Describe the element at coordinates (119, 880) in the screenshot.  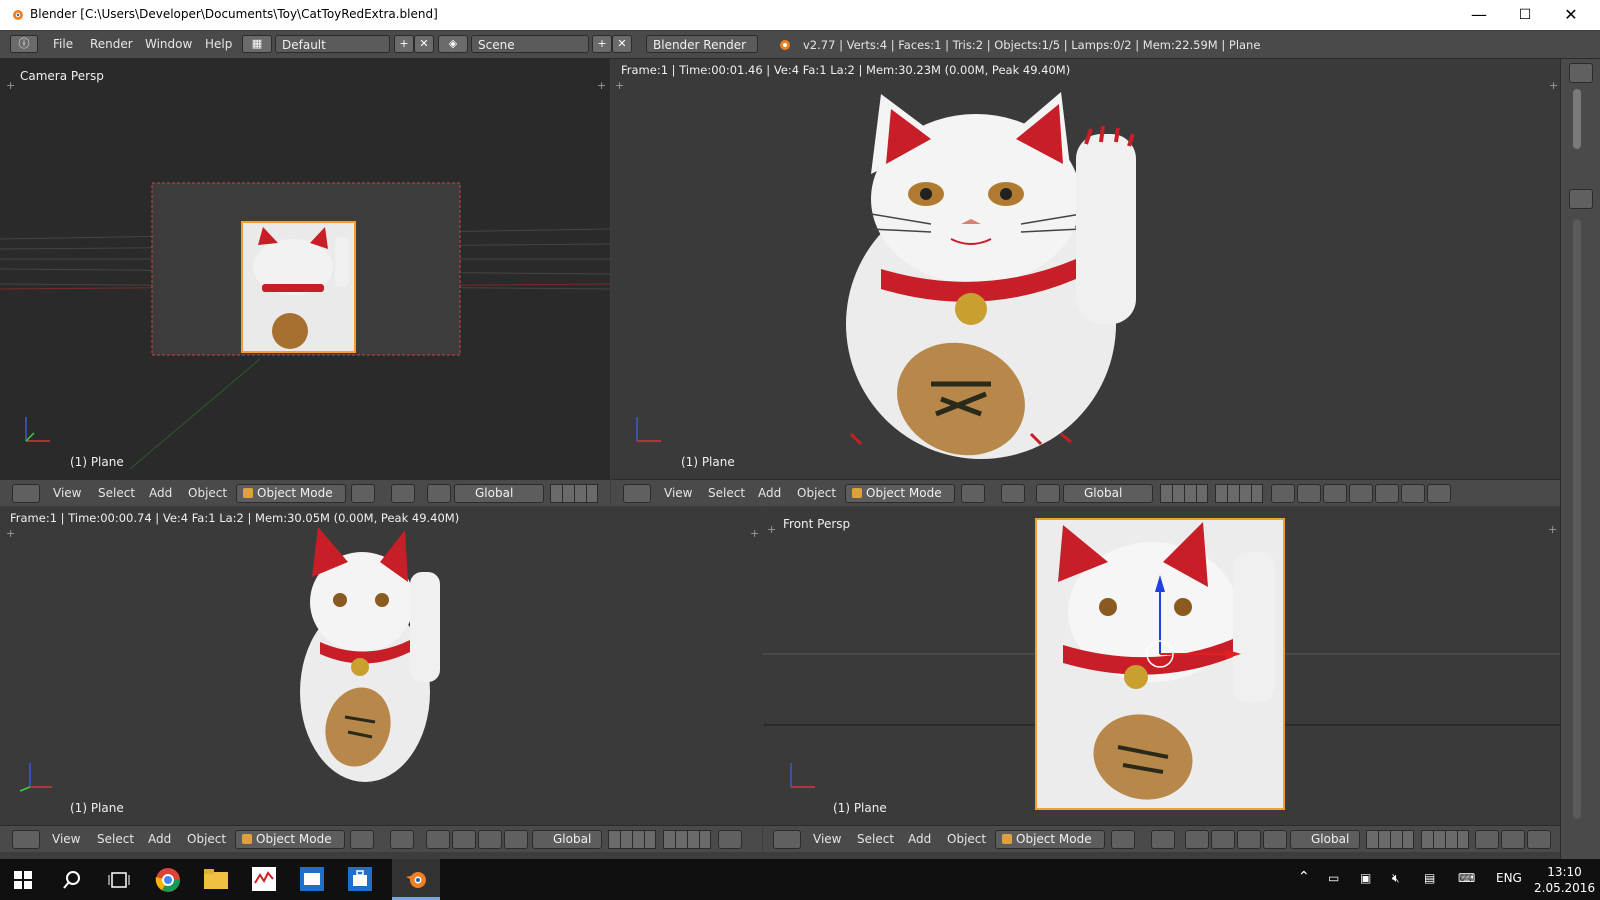
I see `task-view-icon` at that location.